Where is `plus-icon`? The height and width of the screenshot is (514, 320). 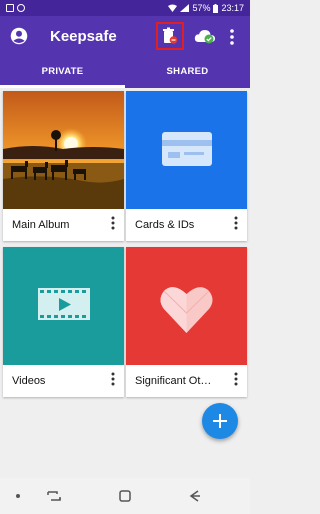
plus-icon is located at coordinates (220, 421).